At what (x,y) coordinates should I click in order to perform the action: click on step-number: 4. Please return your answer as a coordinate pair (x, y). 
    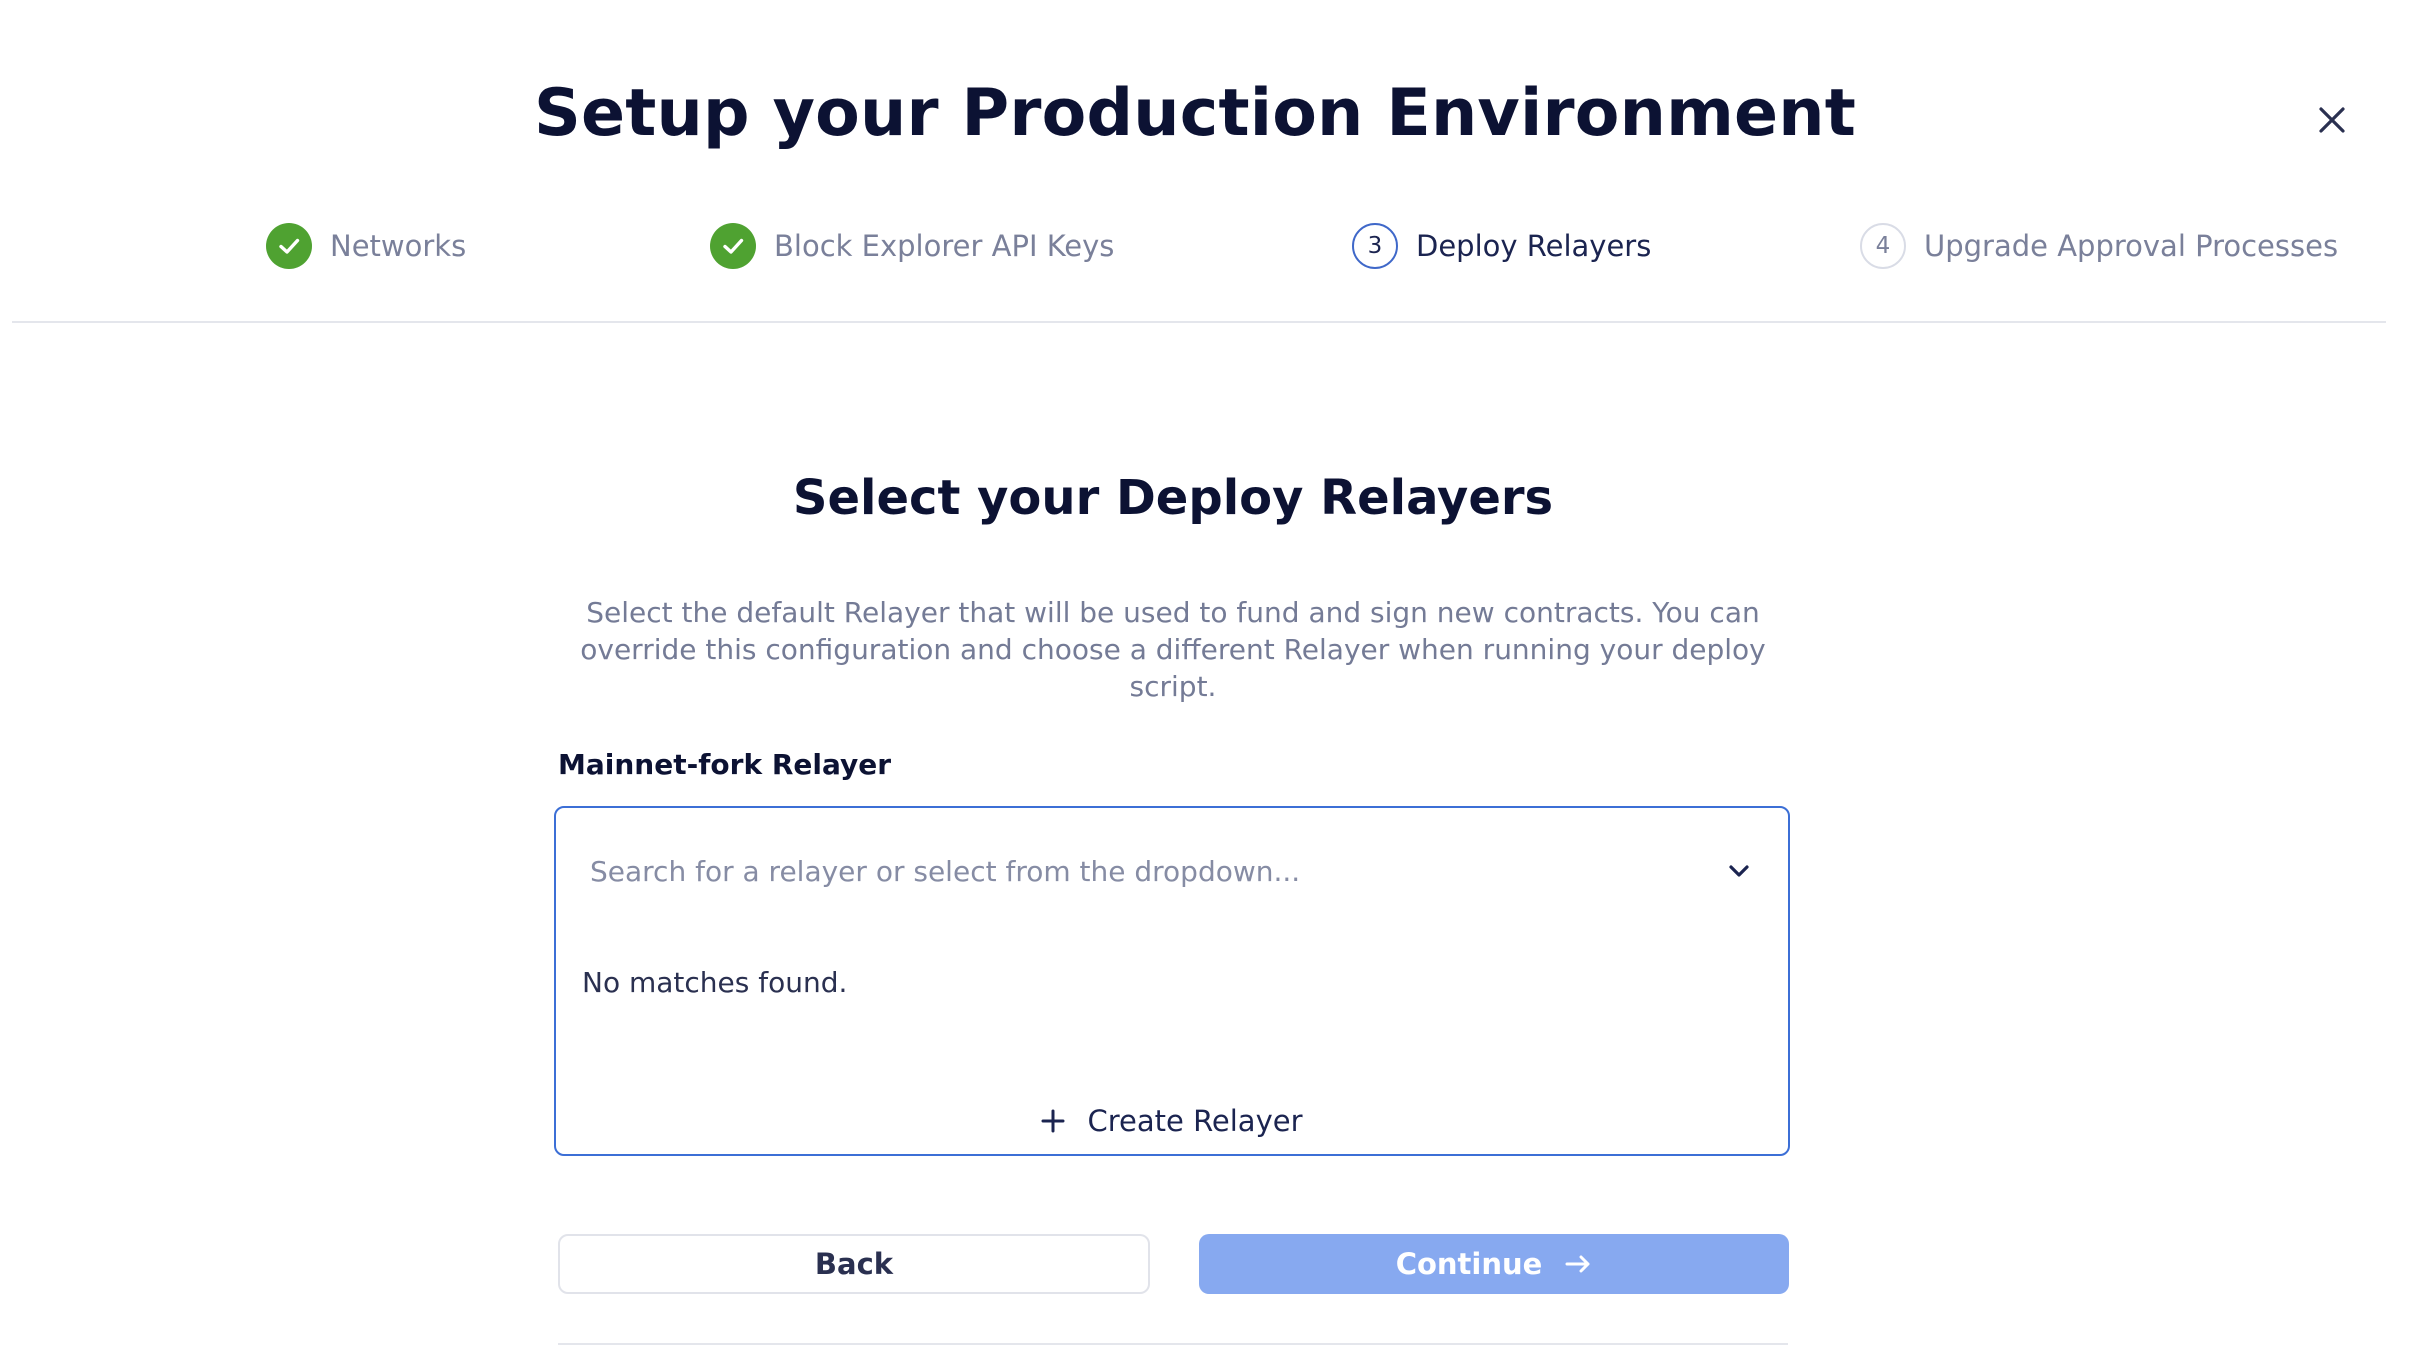
    Looking at the image, I should click on (1883, 246).